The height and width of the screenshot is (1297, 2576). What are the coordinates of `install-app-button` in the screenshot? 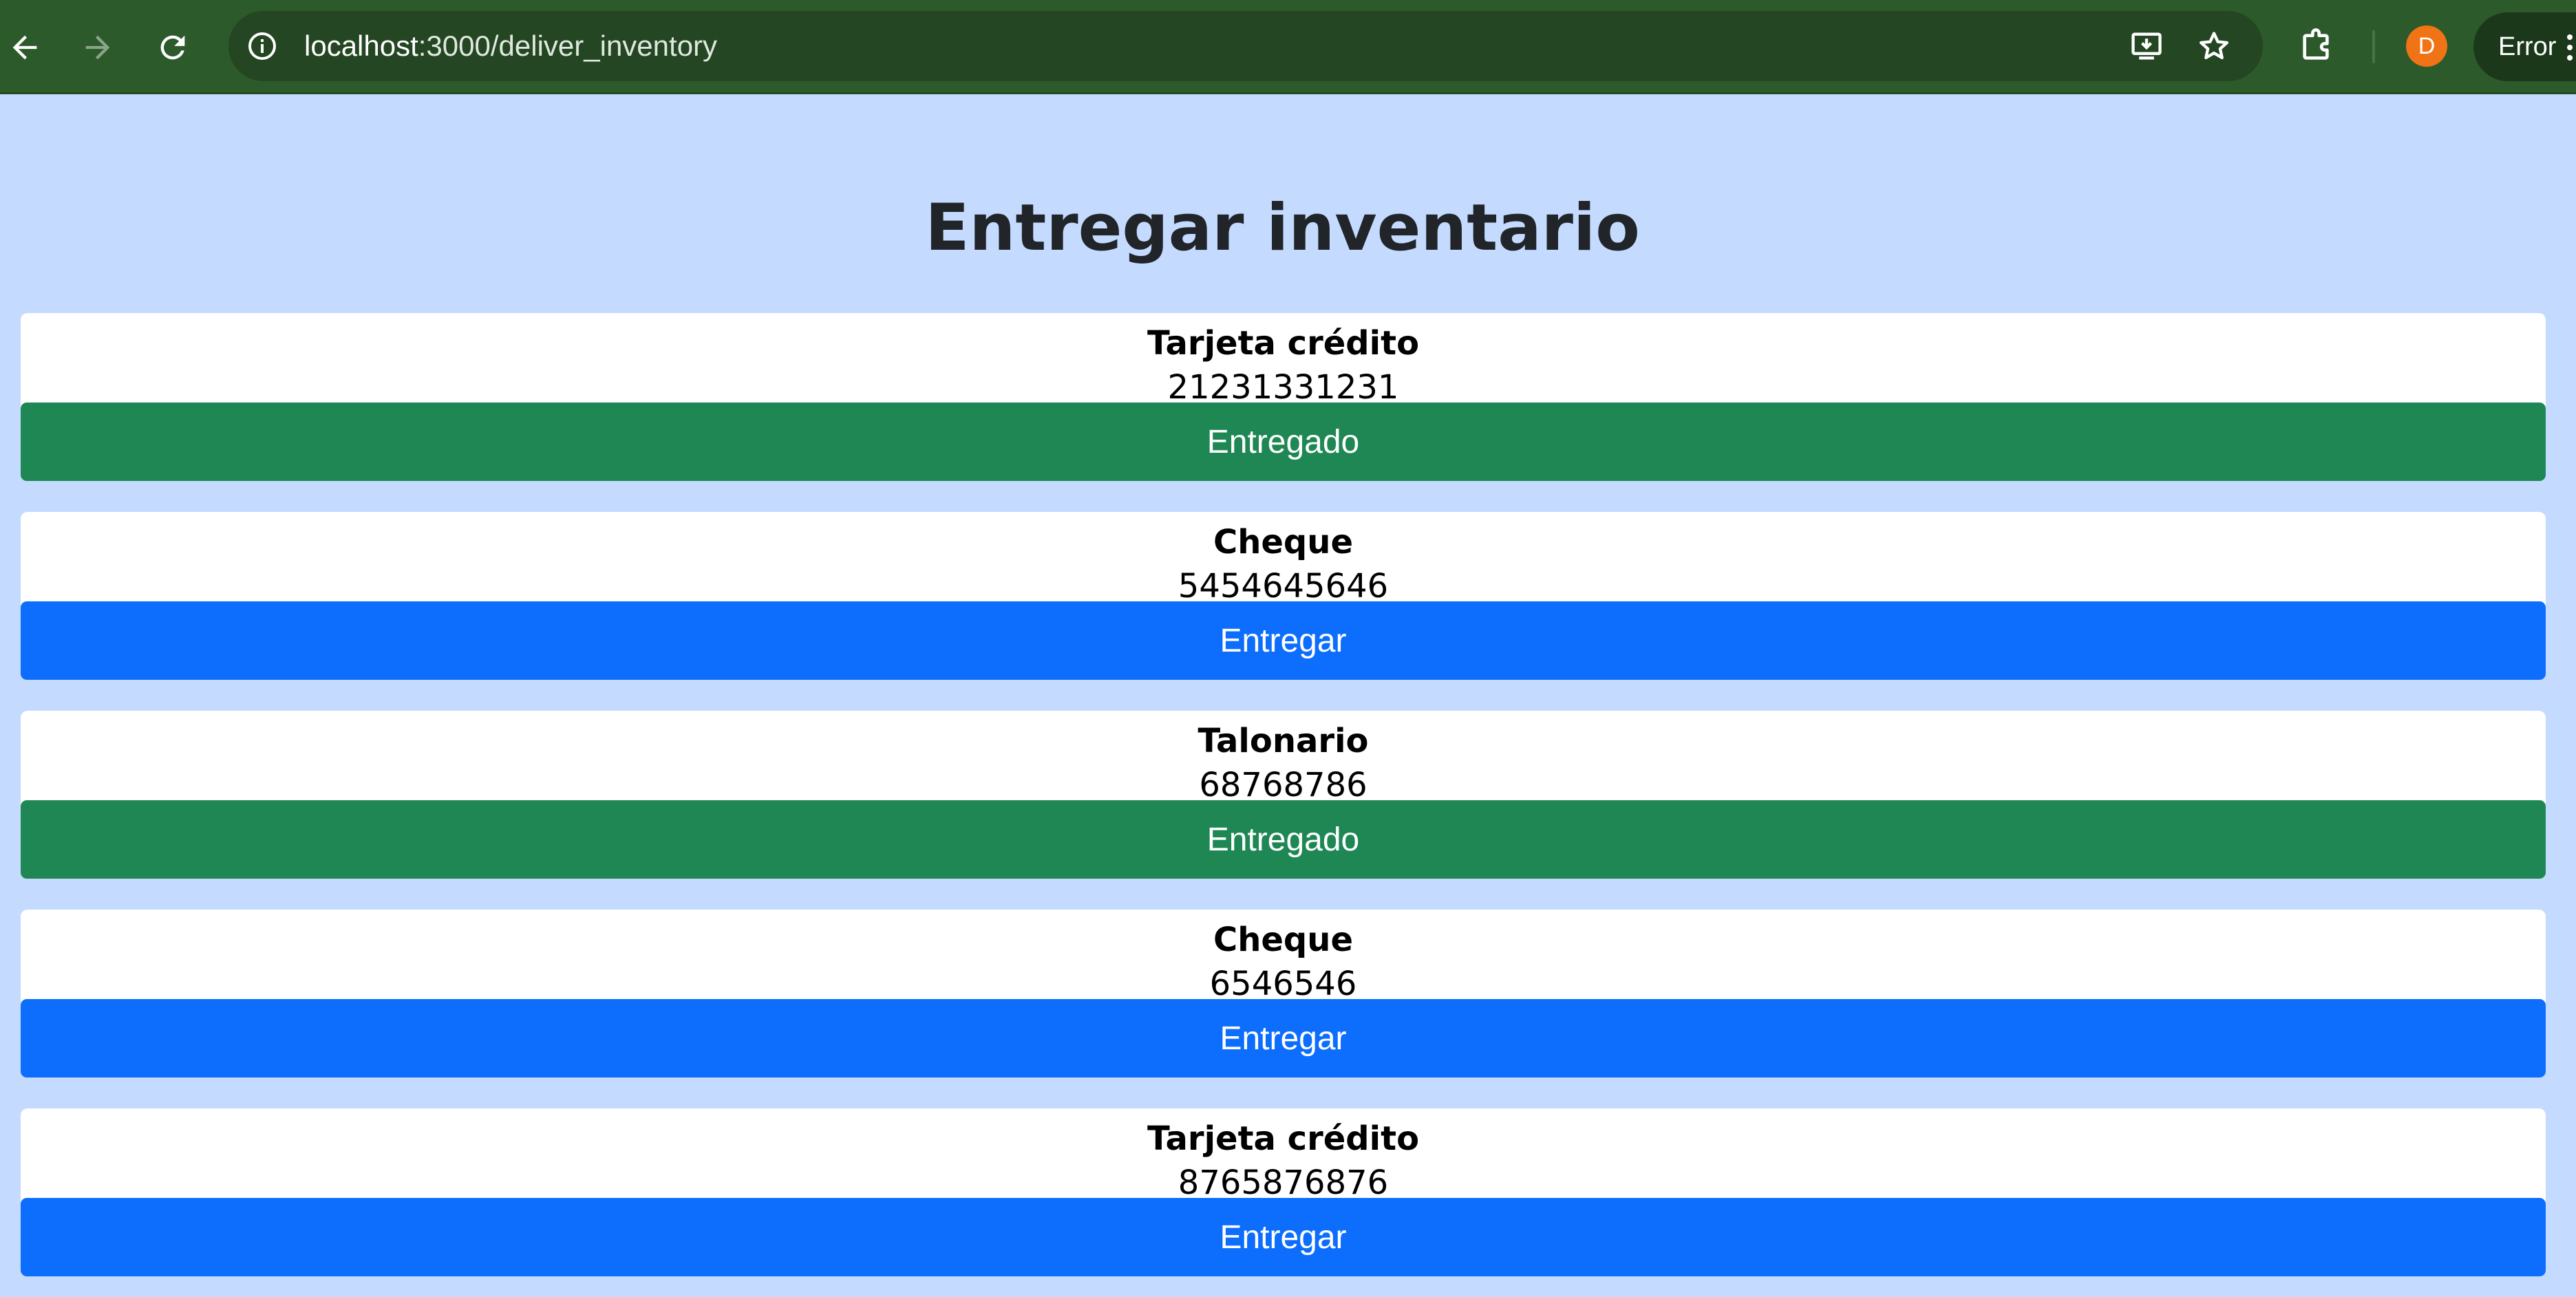 It's located at (2147, 46).